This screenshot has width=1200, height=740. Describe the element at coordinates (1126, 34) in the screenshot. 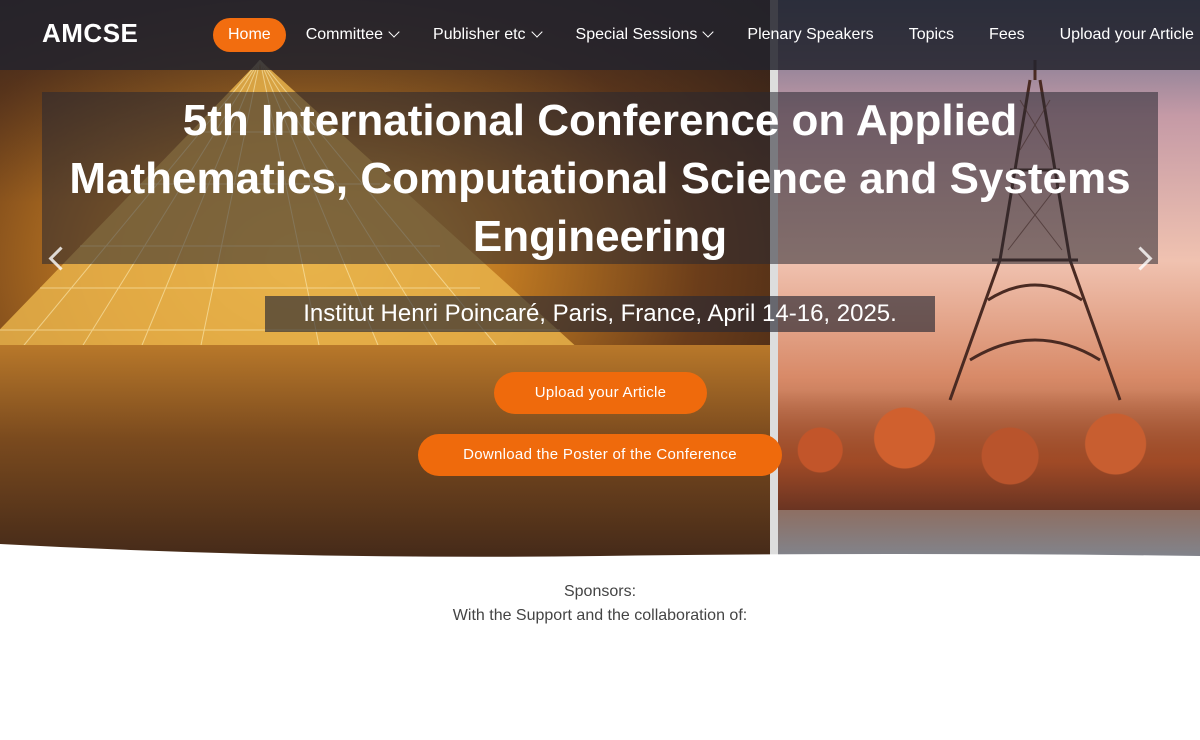

I see `nav-item-label: Upload your Article` at that location.